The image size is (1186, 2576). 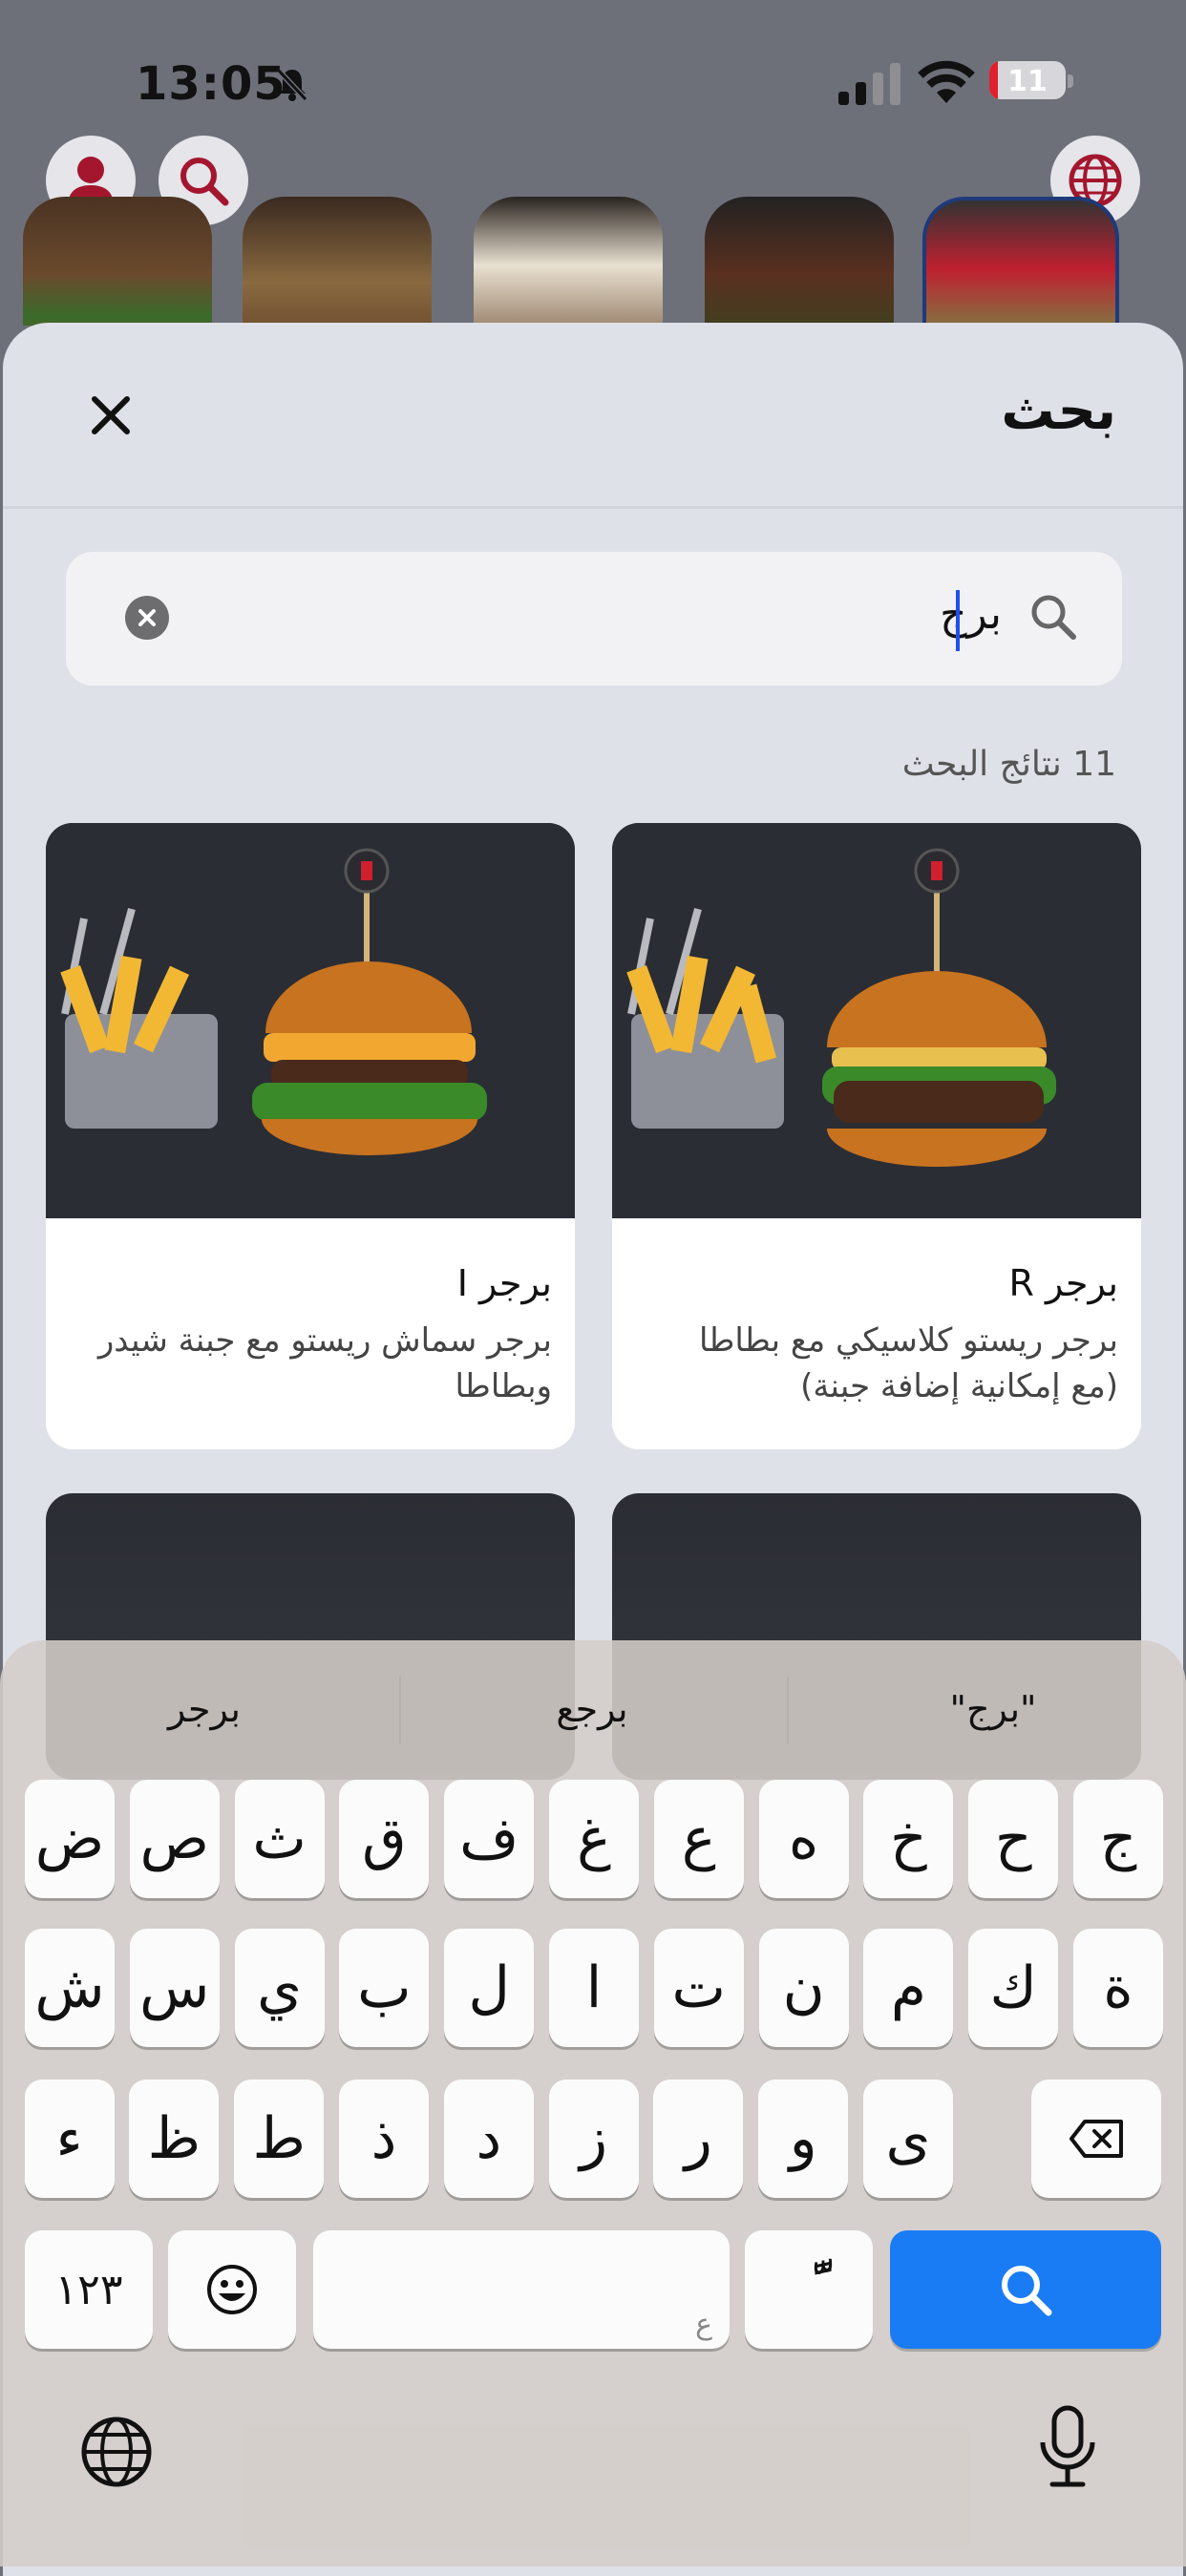 I want to click on key: ز, so click(x=593, y=2139).